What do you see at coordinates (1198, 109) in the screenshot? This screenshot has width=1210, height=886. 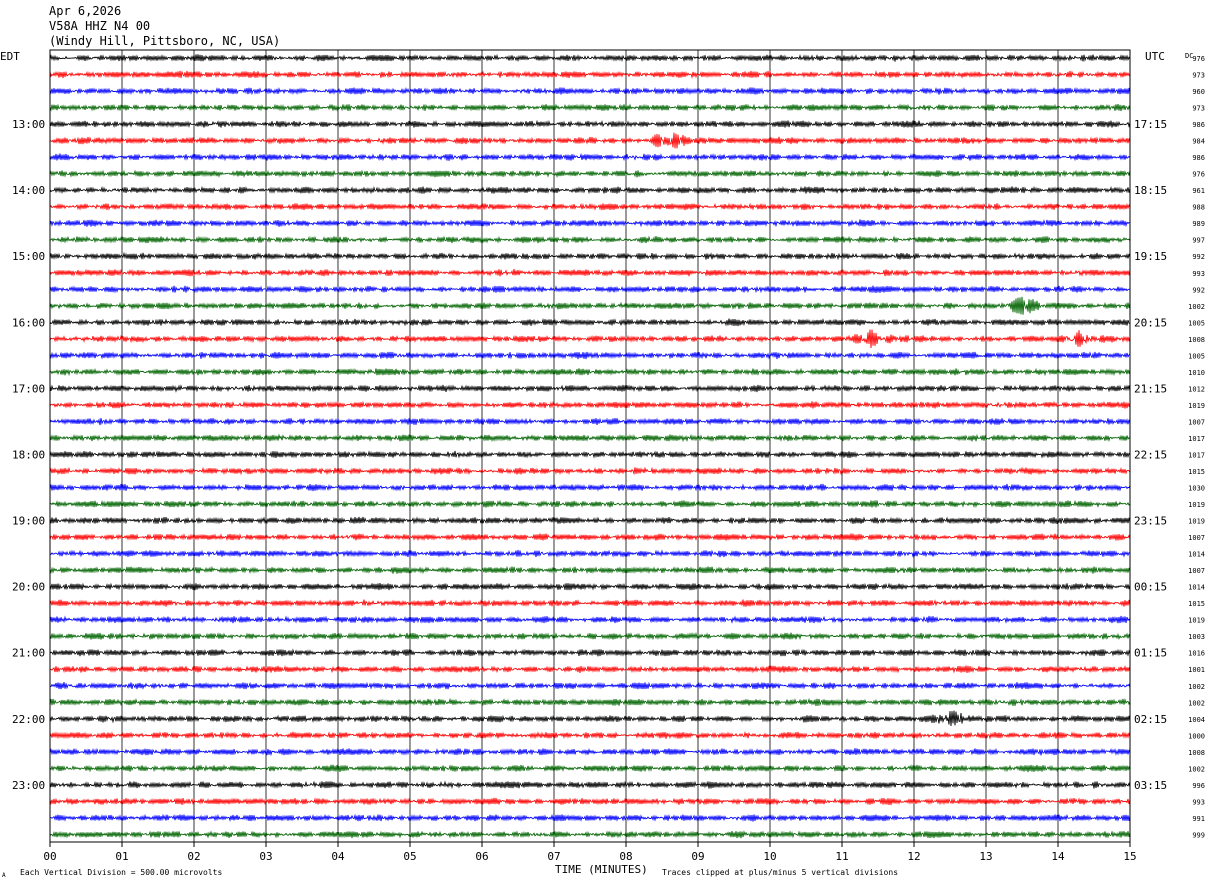 I see `dc-value-label: 973` at bounding box center [1198, 109].